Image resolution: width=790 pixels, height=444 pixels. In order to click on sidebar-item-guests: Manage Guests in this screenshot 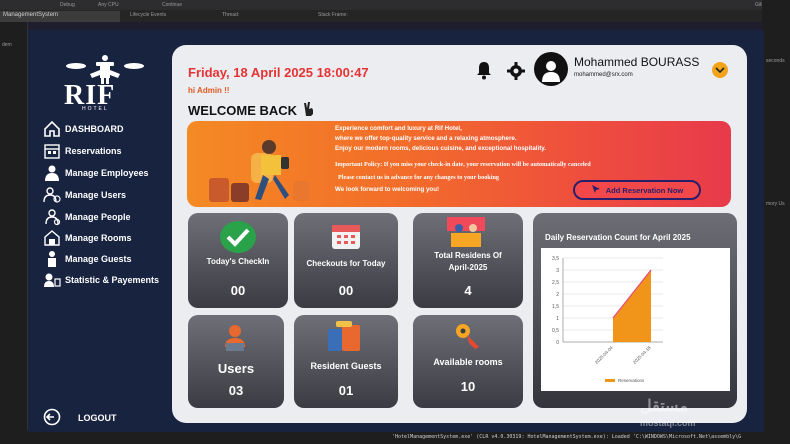, I will do `click(87, 259)`.